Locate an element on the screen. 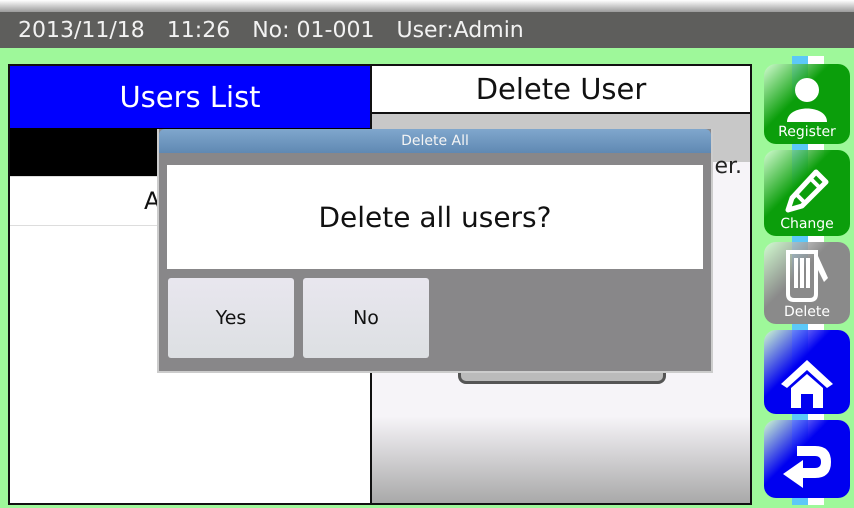 The height and width of the screenshot is (508, 854). user-text: User:Admin is located at coordinates (460, 30).